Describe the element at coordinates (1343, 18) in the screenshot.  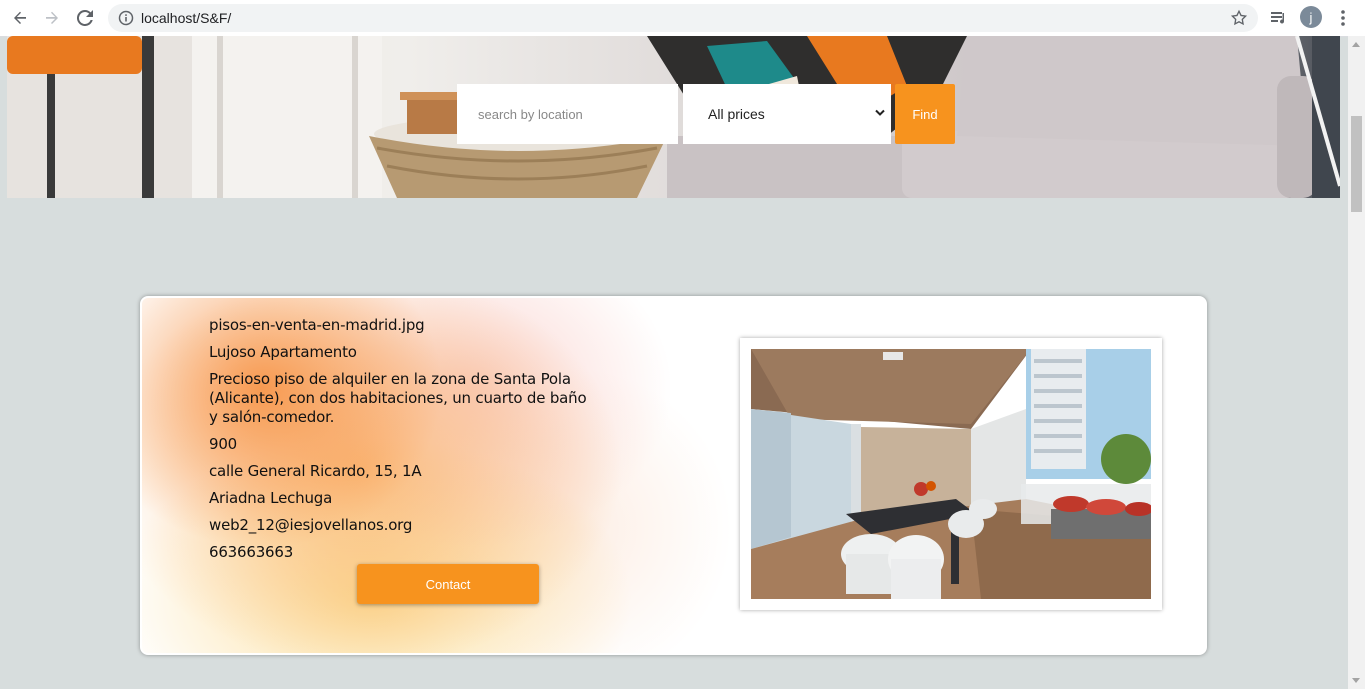
I see `menu-icon` at that location.